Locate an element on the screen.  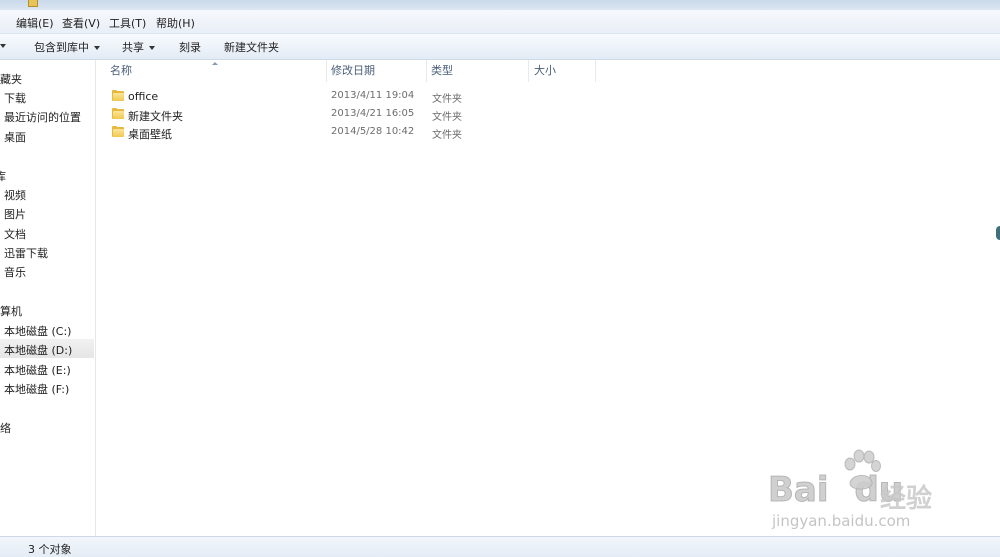
column-type: 类型 is located at coordinates (442, 71).